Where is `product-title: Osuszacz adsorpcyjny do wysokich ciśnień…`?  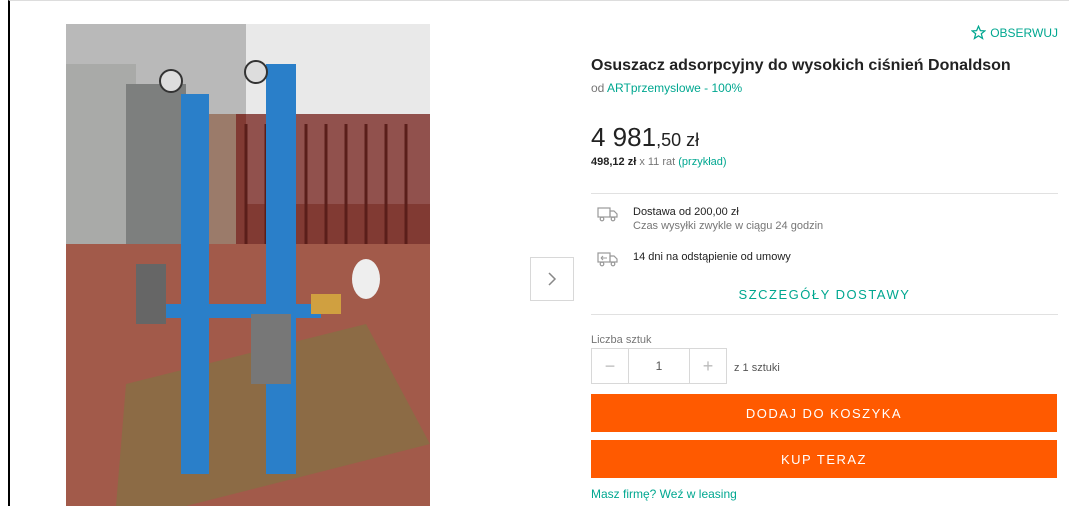
product-title: Osuszacz adsorpcyjny do wysokich ciśnień… is located at coordinates (801, 65).